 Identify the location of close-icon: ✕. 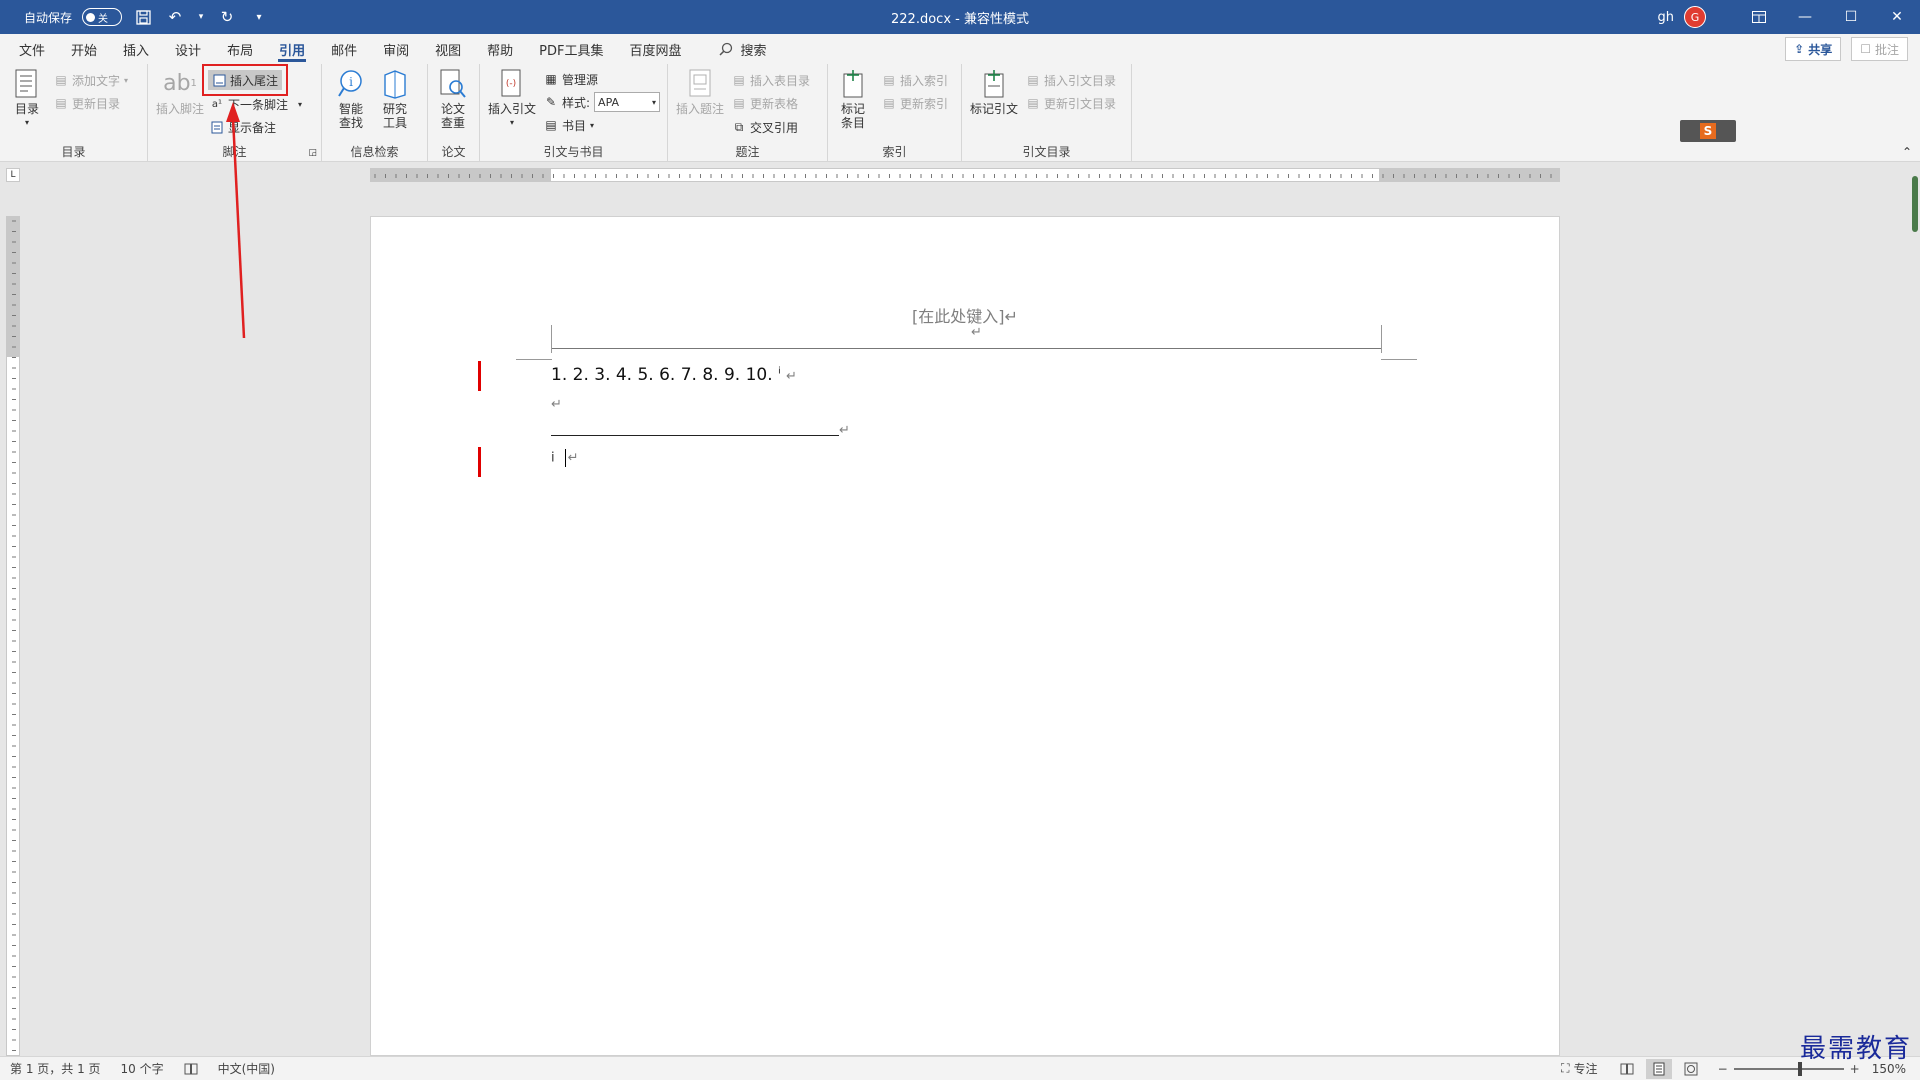
(1897, 17).